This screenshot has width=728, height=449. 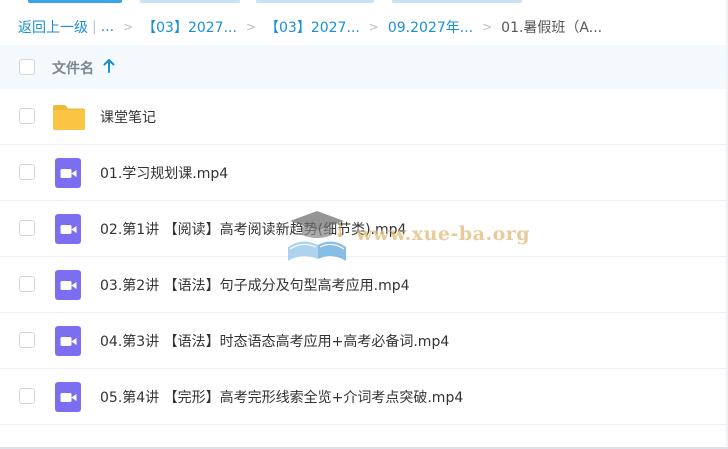 I want to click on file-row: 03.第2讲 【语法】句子成分及句型高考应用.mp4, so click(x=364, y=285).